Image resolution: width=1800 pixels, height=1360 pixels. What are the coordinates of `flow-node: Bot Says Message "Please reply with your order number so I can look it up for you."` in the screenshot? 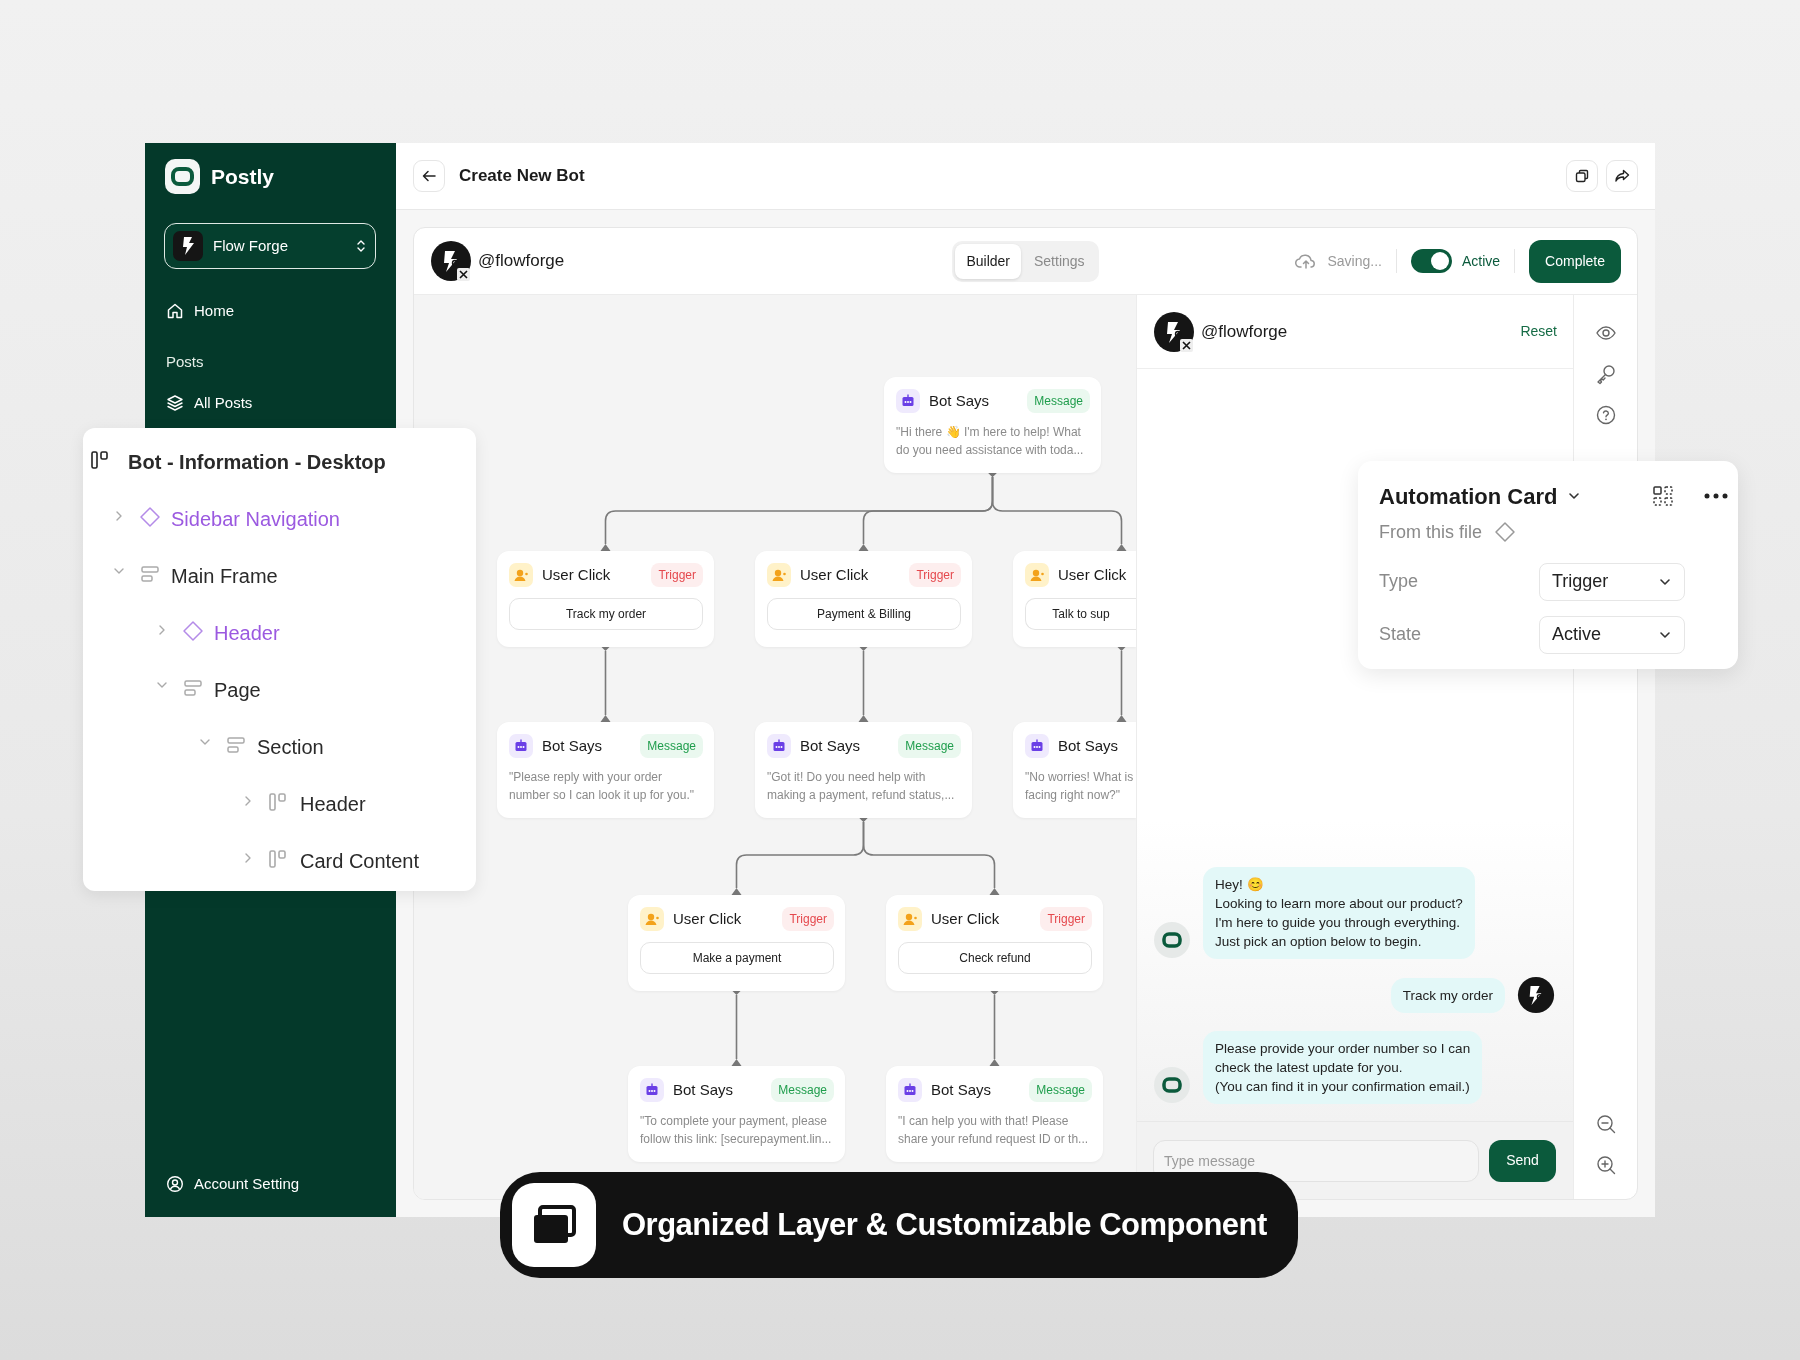 It's located at (605, 770).